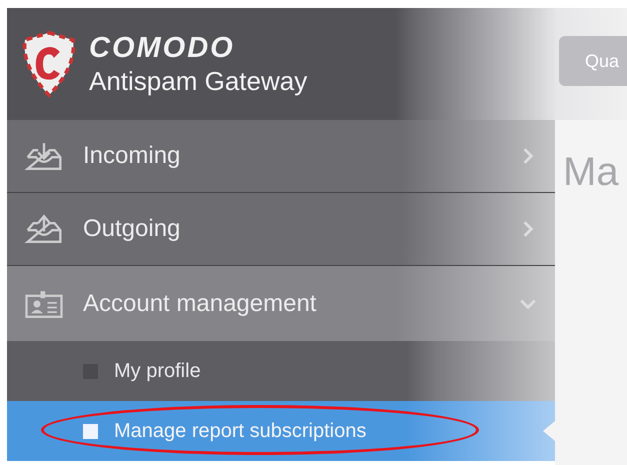 This screenshot has height=465, width=627. What do you see at coordinates (591, 172) in the screenshot?
I see `page-heading: Ma` at bounding box center [591, 172].